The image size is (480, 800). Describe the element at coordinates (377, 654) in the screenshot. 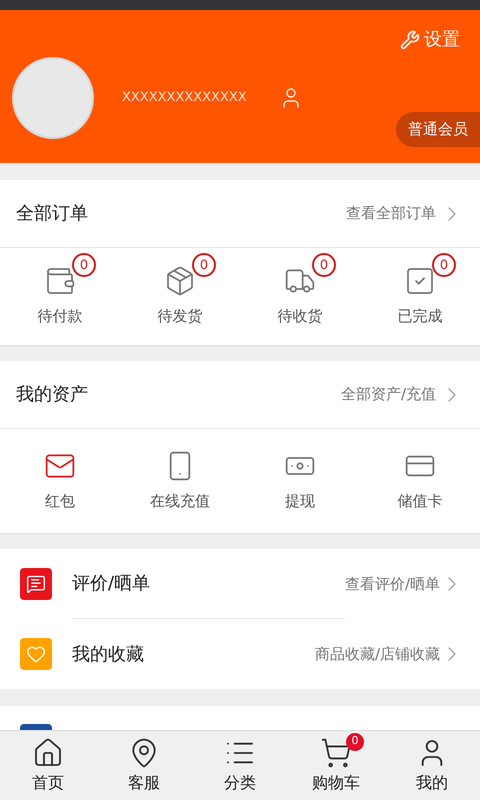

I see `menu-link: 商品收藏/店铺收藏` at that location.